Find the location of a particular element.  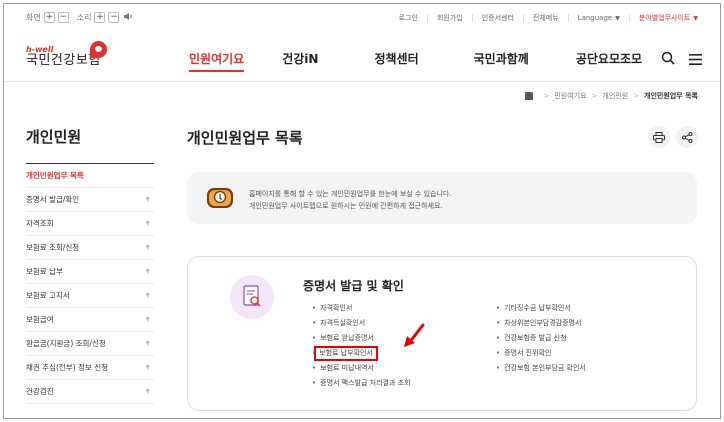

list-item-highlighted: 보험료 납부확인서 is located at coordinates (361, 353).